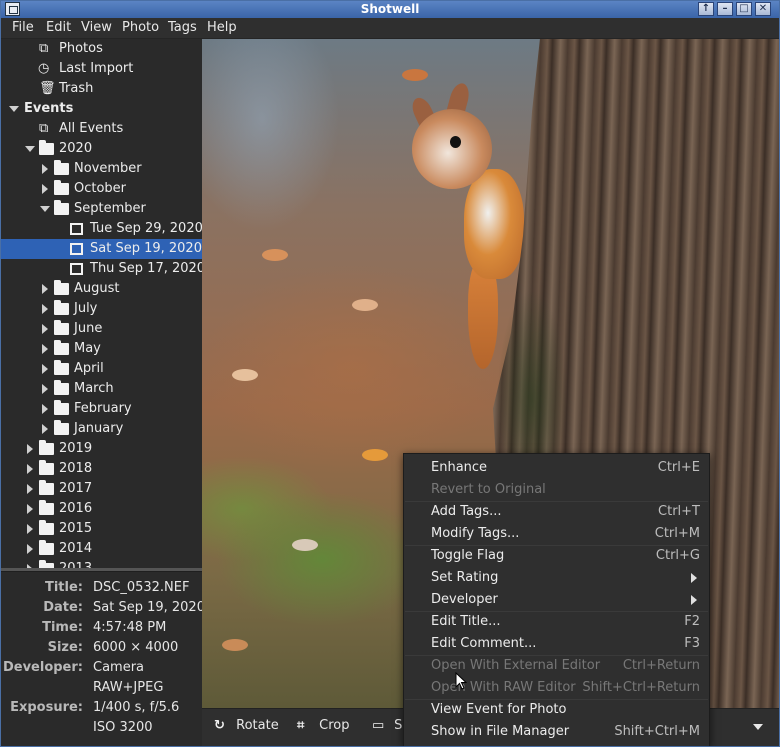  What do you see at coordinates (62, 627) in the screenshot?
I see `info-time-label: Time:` at bounding box center [62, 627].